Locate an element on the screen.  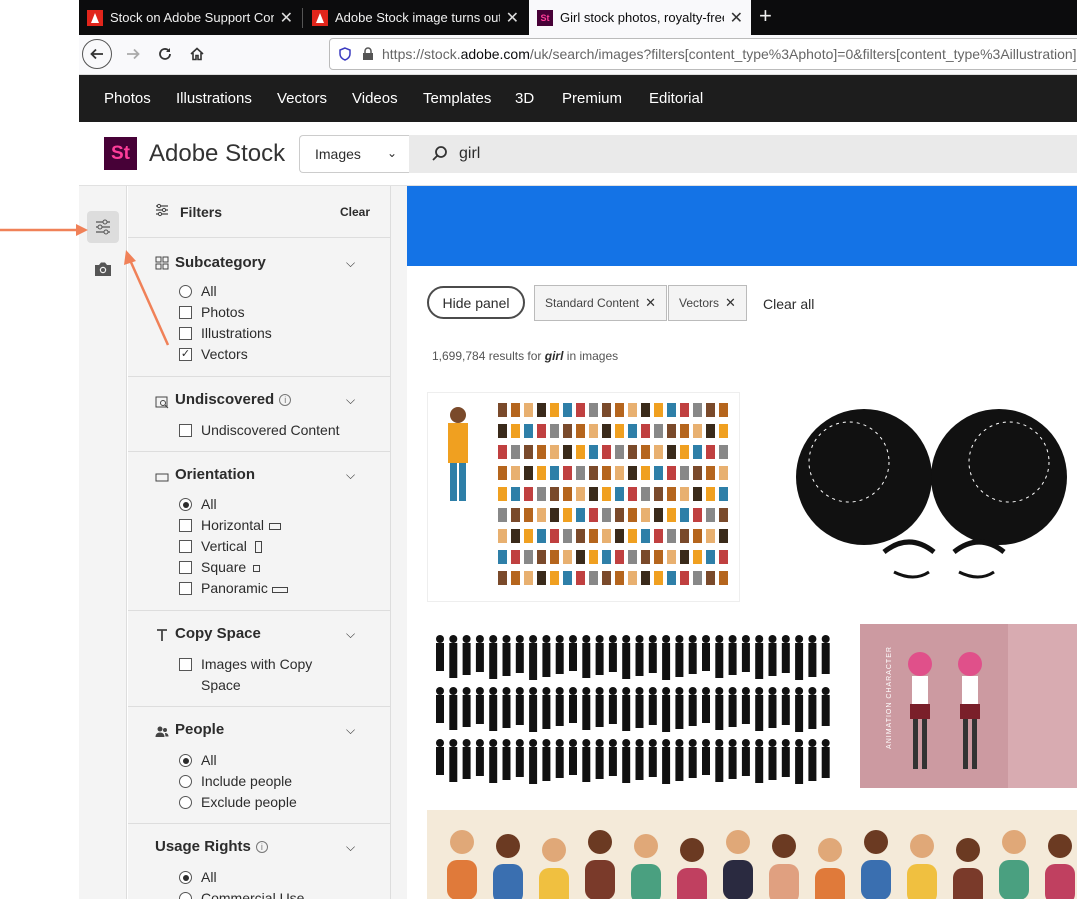
browser-tab: Adobe Stock image turns out N ✕ is located at coordinates (415, 17).